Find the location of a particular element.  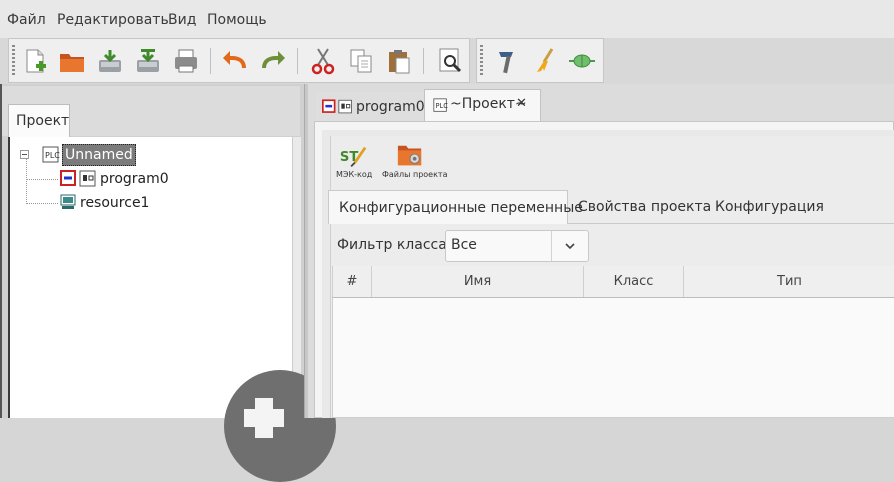

find-icon is located at coordinates (450, 61).